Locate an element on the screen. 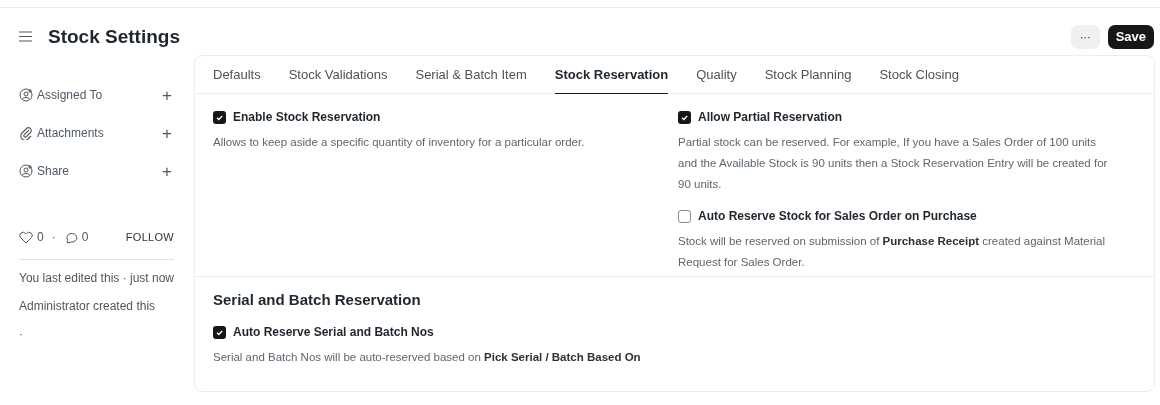 The image size is (1160, 405). tab: Serial & Batch Item is located at coordinates (471, 75).